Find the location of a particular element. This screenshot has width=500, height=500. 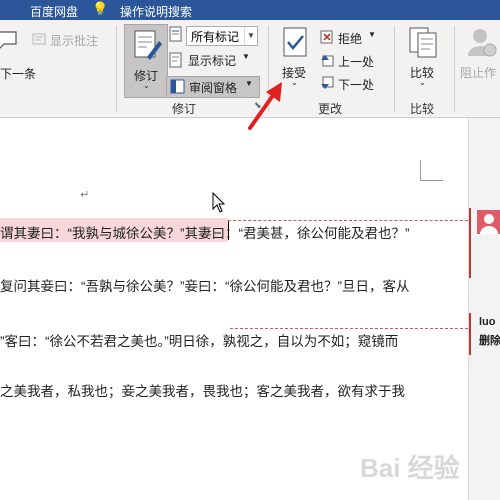

accept-icon is located at coordinates (295, 42).